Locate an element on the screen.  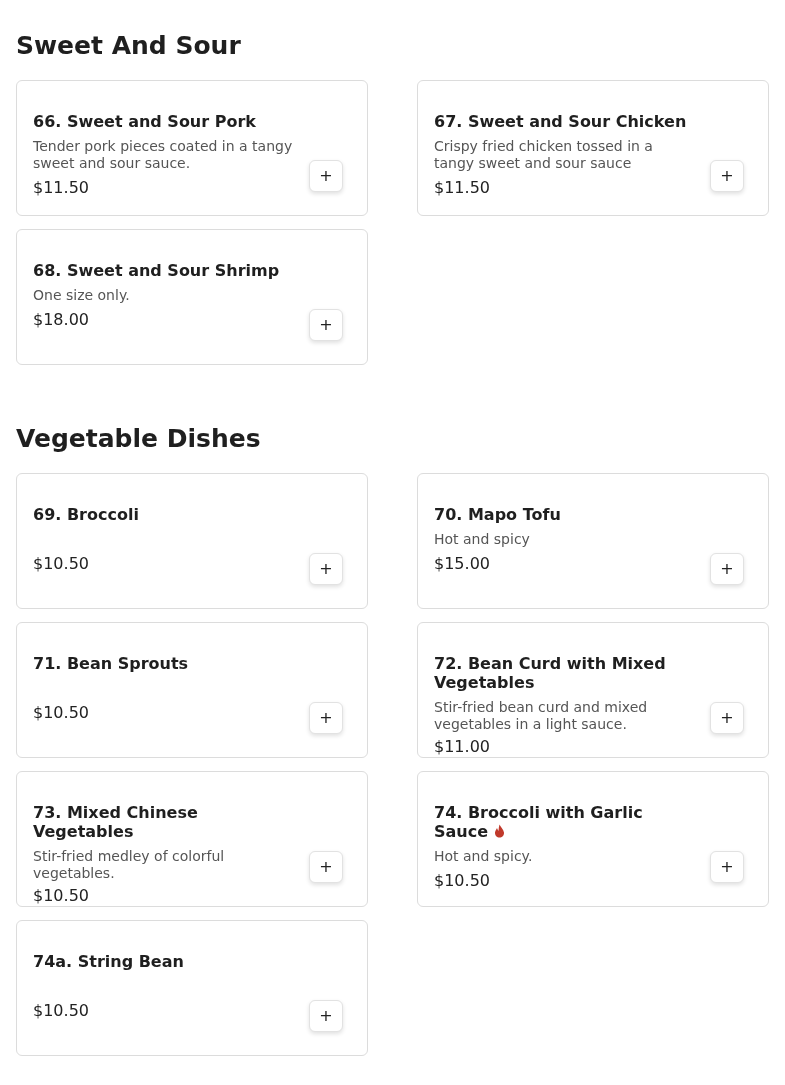
dish-name: 67. Sweet and Sour Chicken is located at coordinates (561, 121).